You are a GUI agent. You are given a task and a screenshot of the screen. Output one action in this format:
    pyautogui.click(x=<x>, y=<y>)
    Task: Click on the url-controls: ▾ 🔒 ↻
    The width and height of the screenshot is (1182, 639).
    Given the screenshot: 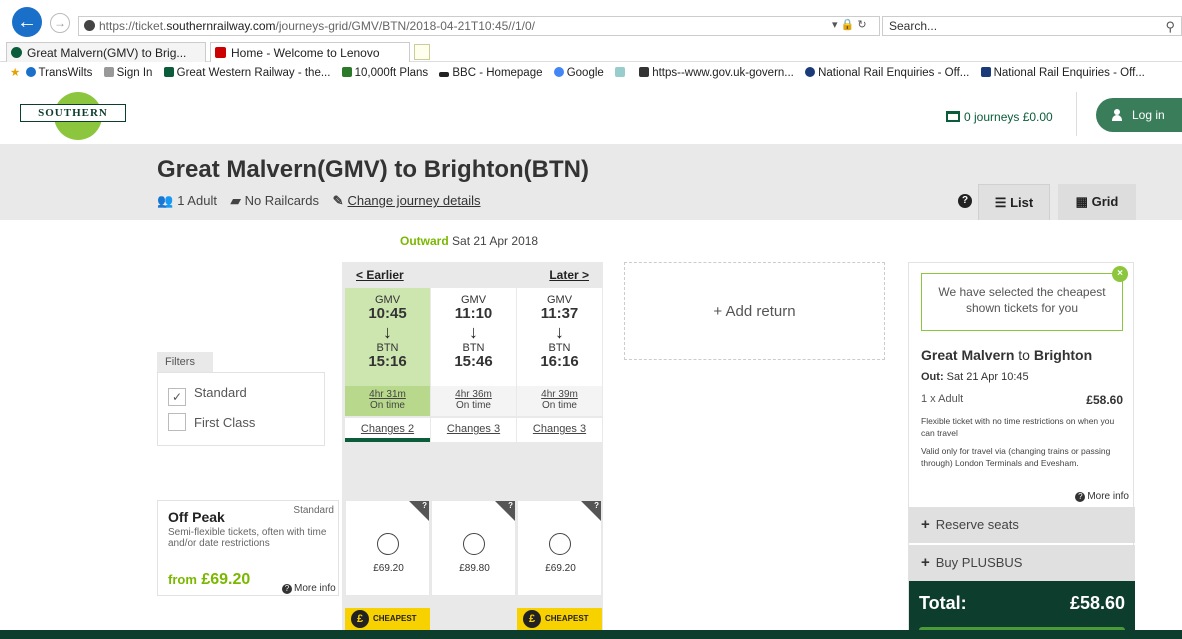 What is the action you would take?
    pyautogui.click(x=849, y=24)
    